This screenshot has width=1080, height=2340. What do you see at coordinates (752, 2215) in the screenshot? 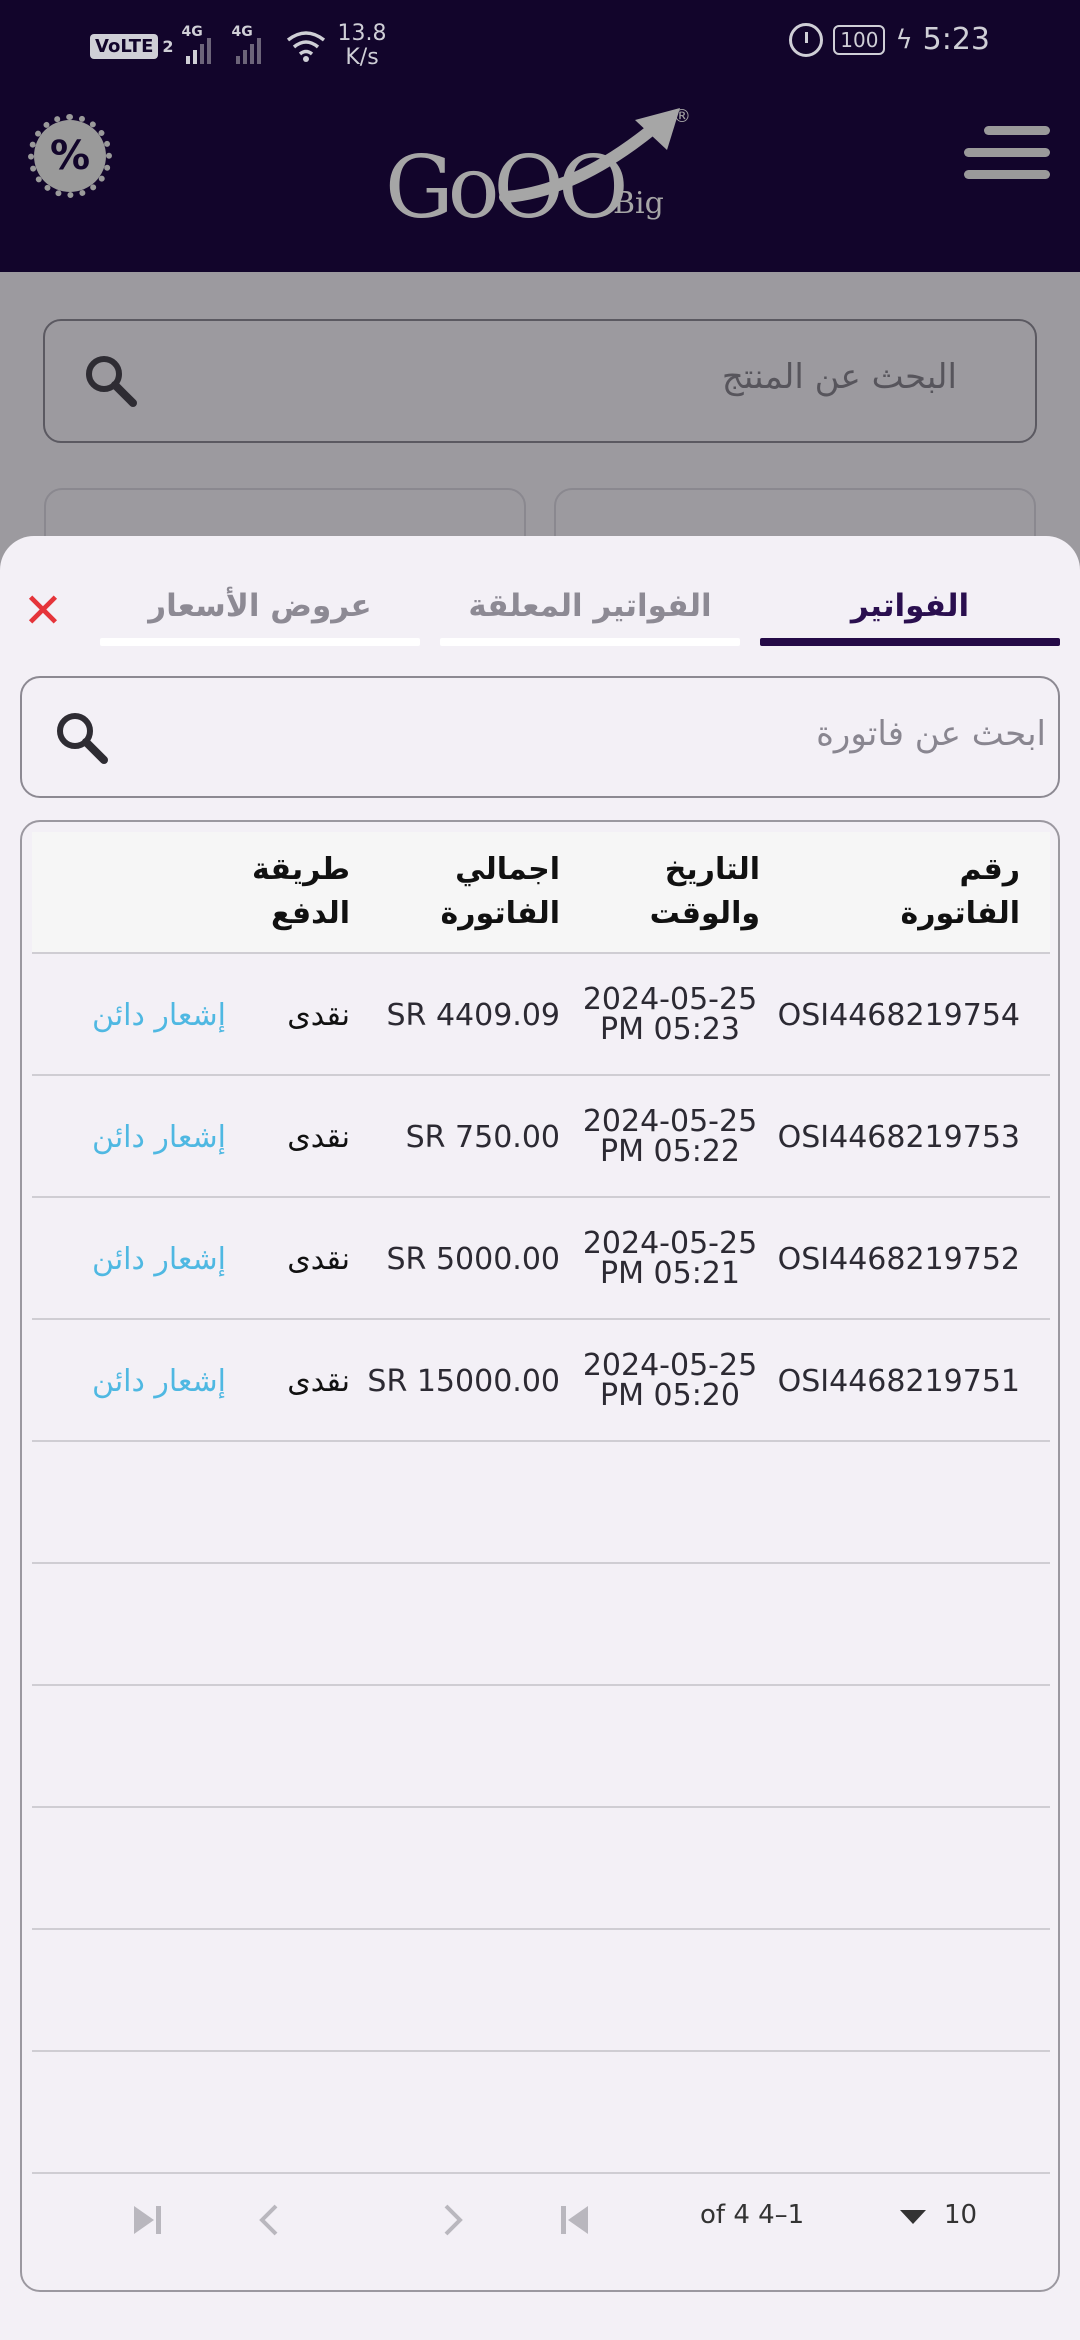
I see `pagination-range: of 4 4–1` at bounding box center [752, 2215].